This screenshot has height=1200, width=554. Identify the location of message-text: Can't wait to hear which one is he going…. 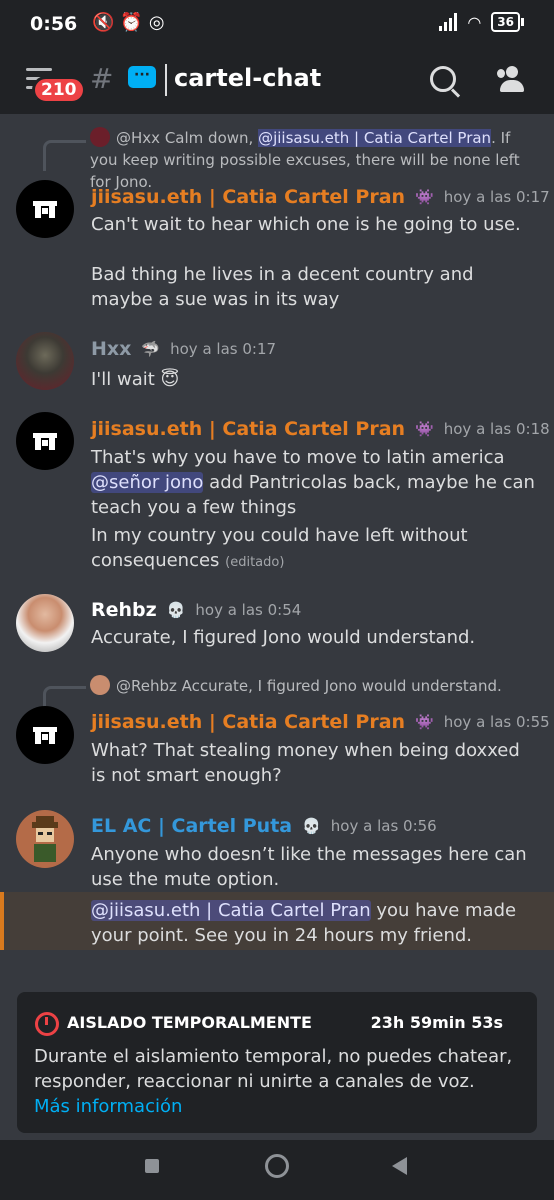
(306, 224).